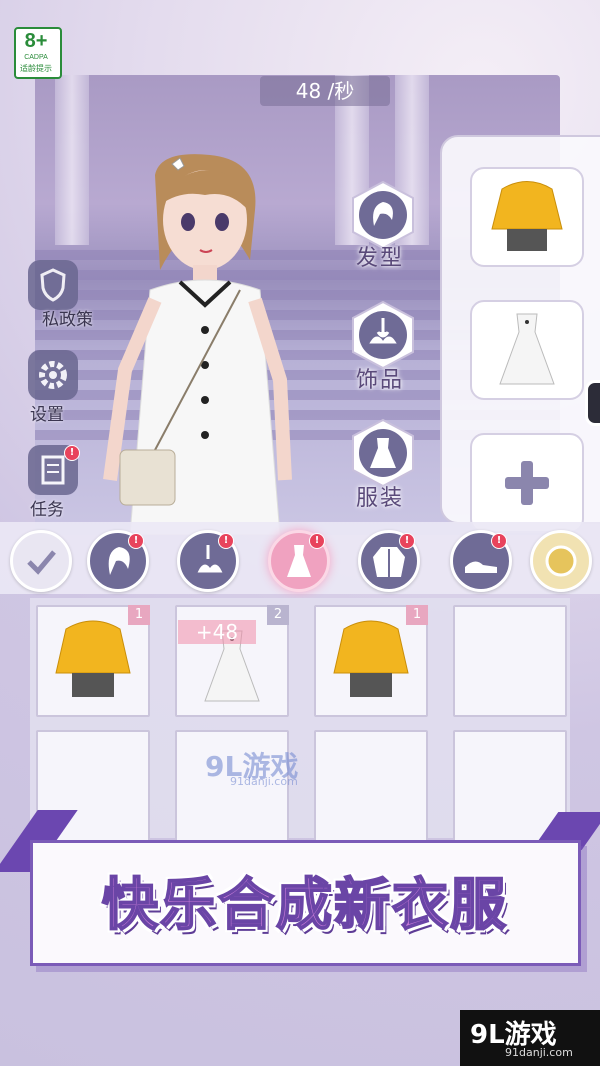 The image size is (600, 1066). I want to click on yellow-hoodie-outfit-icon, so click(527, 216).